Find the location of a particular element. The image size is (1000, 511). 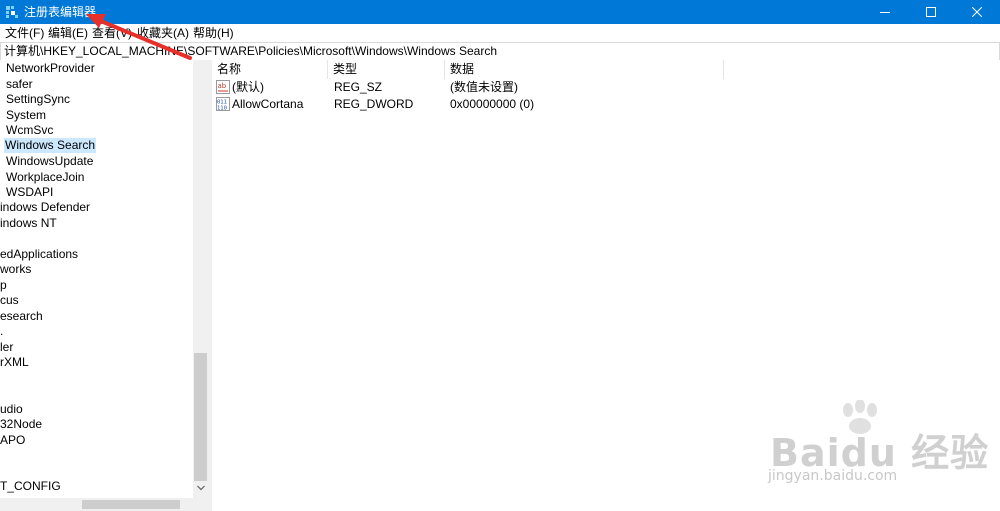

value-type: REG_DWORD is located at coordinates (374, 104).